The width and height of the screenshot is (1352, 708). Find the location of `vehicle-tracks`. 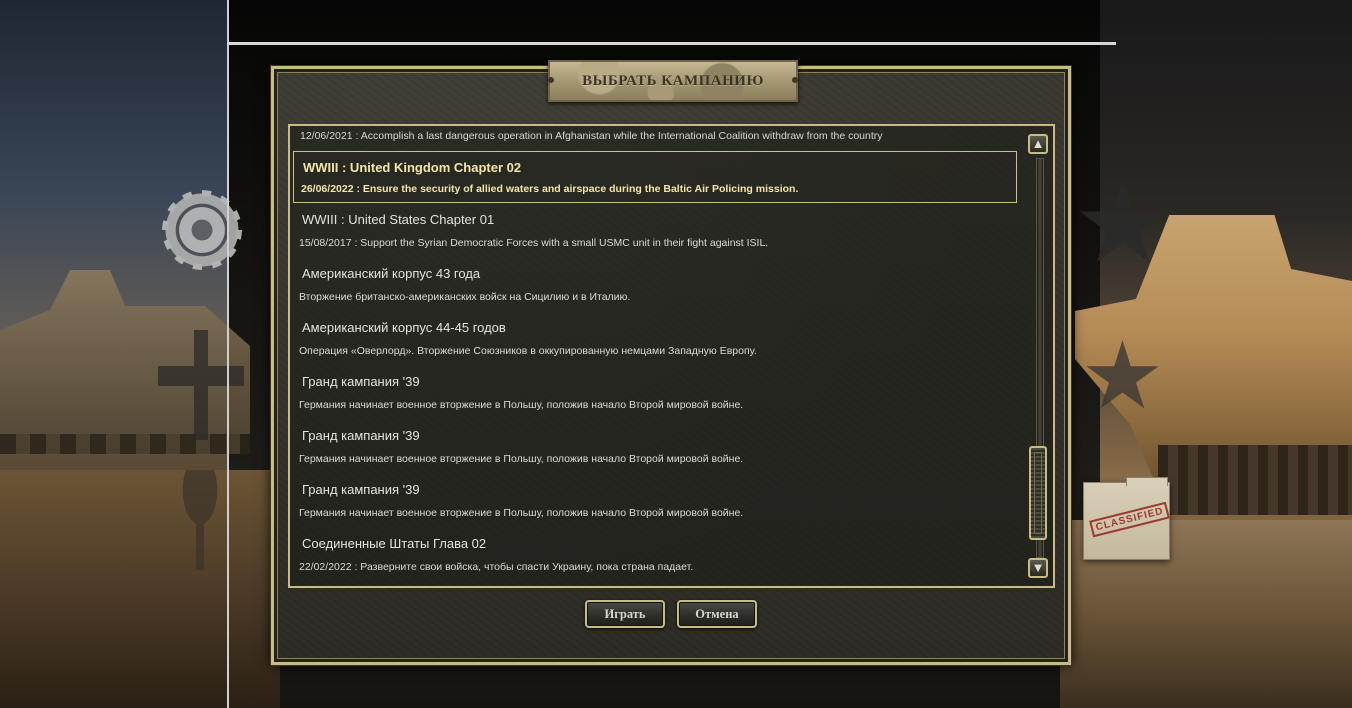

vehicle-tracks is located at coordinates (1255, 480).